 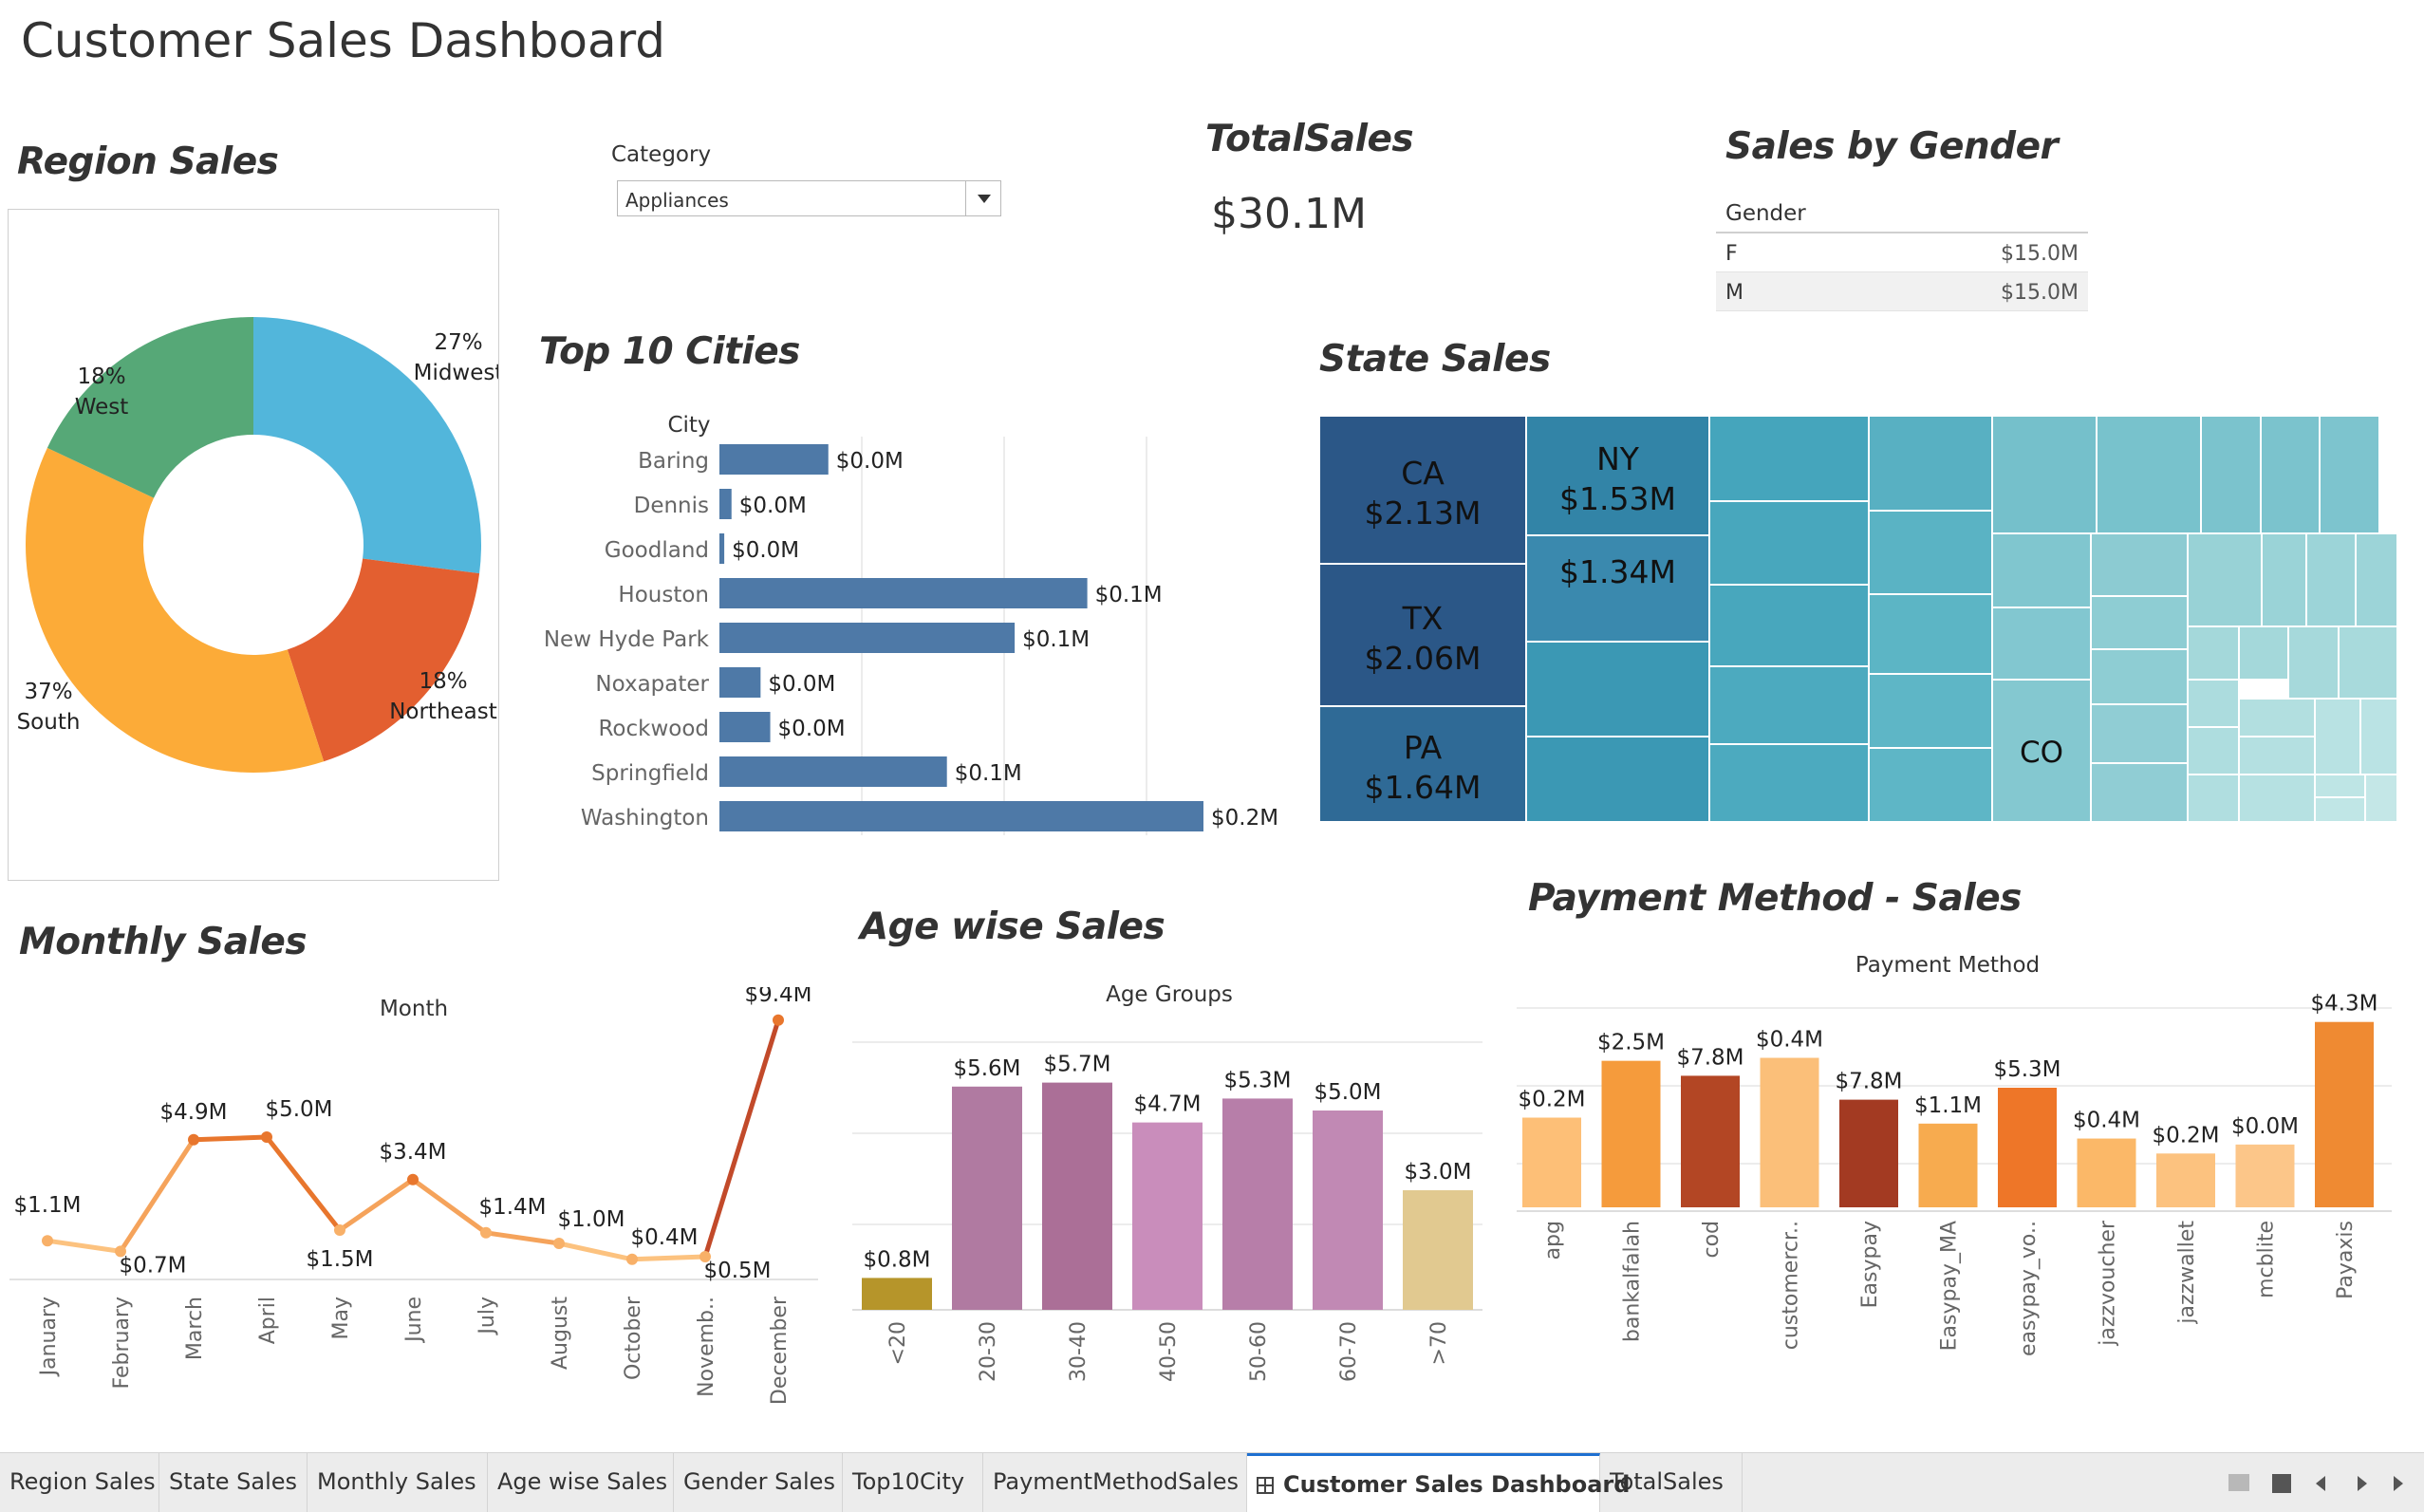 I want to click on tab-top10city: Top10City, so click(x=913, y=1482).